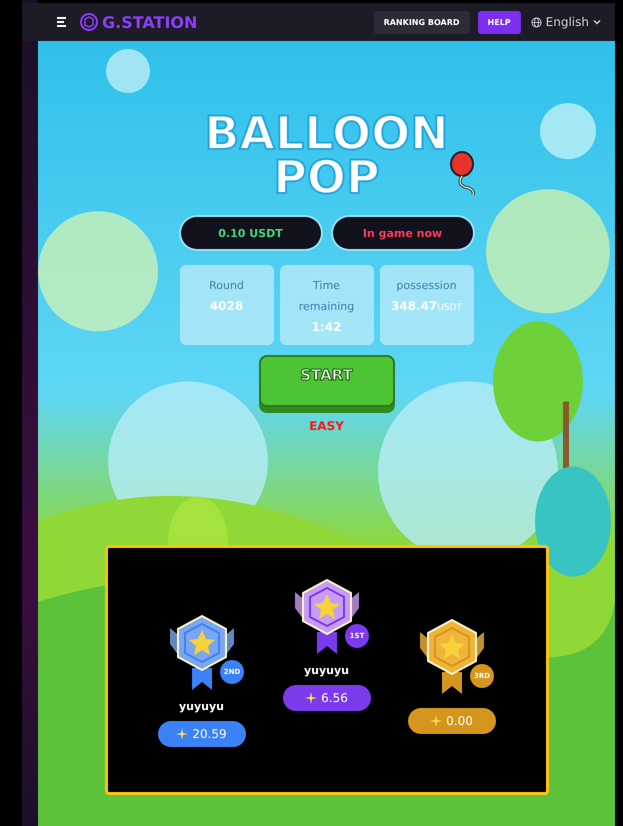 The height and width of the screenshot is (826, 623). I want to click on score-pill: 0.00, so click(452, 721).